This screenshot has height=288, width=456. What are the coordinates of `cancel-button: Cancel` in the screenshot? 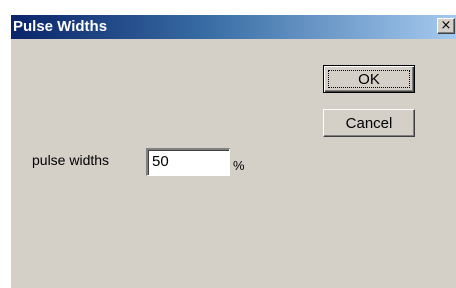 It's located at (369, 123).